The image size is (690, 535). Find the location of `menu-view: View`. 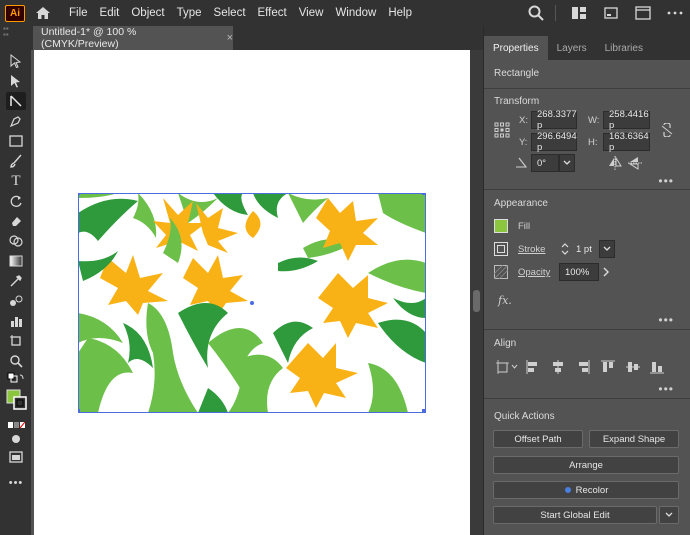

menu-view: View is located at coordinates (311, 13).